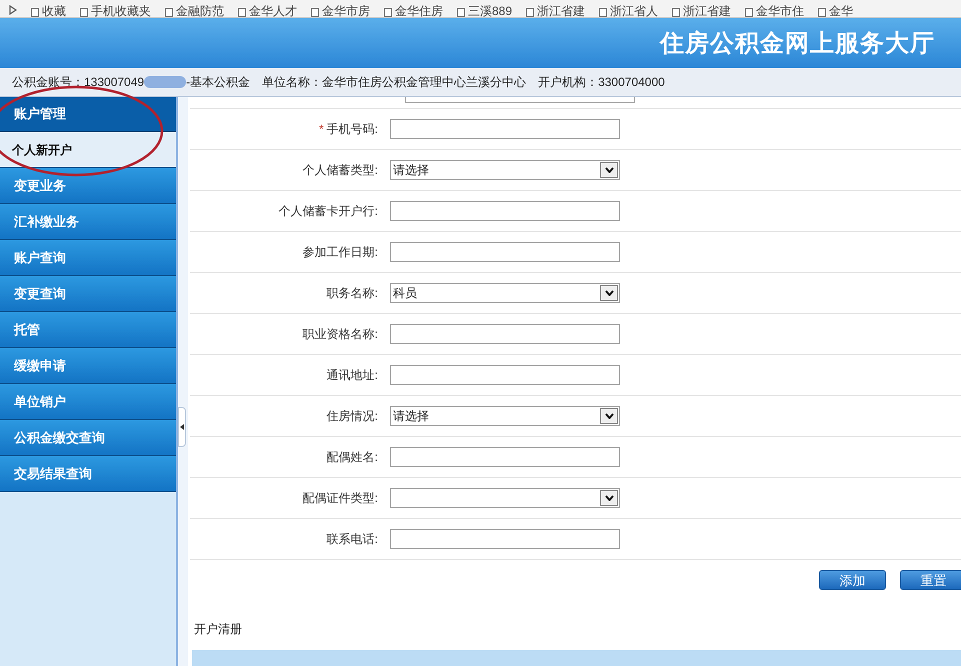 The image size is (961, 666). Describe the element at coordinates (328, 211) in the screenshot. I see `field-label: 个人储蓄卡开户行:` at that location.